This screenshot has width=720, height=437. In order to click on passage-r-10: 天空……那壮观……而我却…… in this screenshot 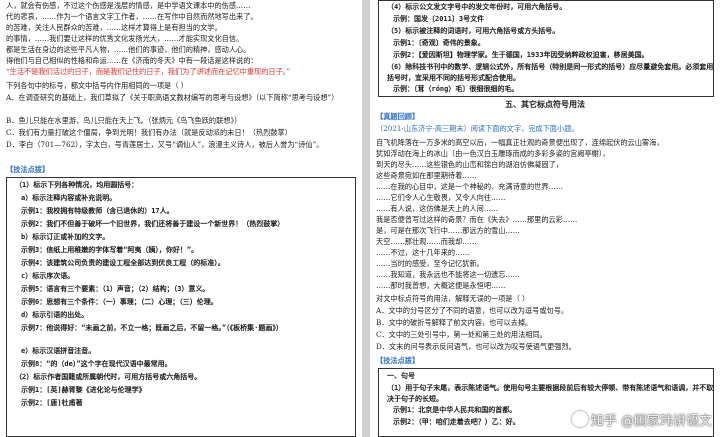, I will do `click(426, 241)`.